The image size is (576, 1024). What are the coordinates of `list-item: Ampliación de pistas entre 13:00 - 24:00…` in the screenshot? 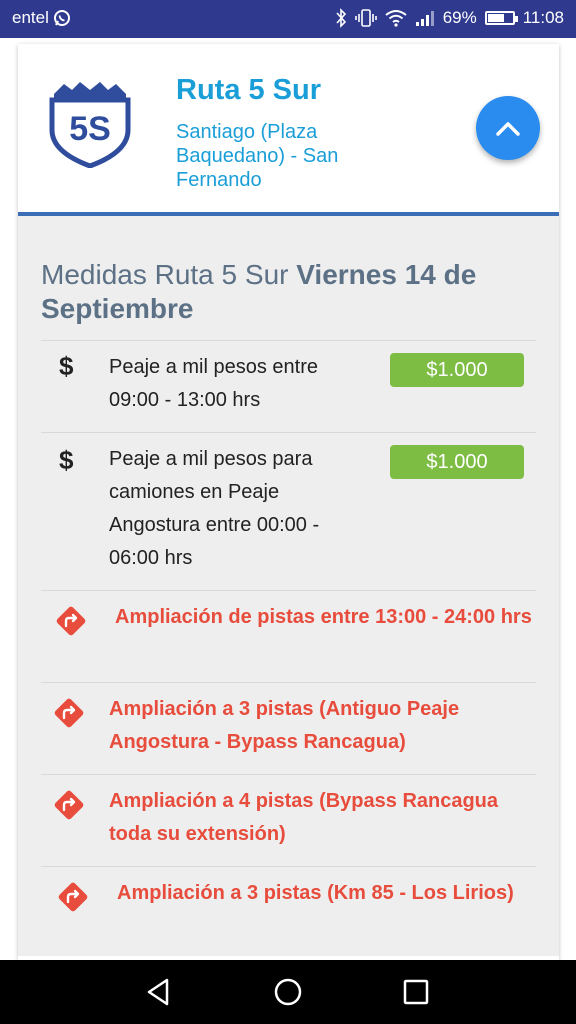 It's located at (288, 636).